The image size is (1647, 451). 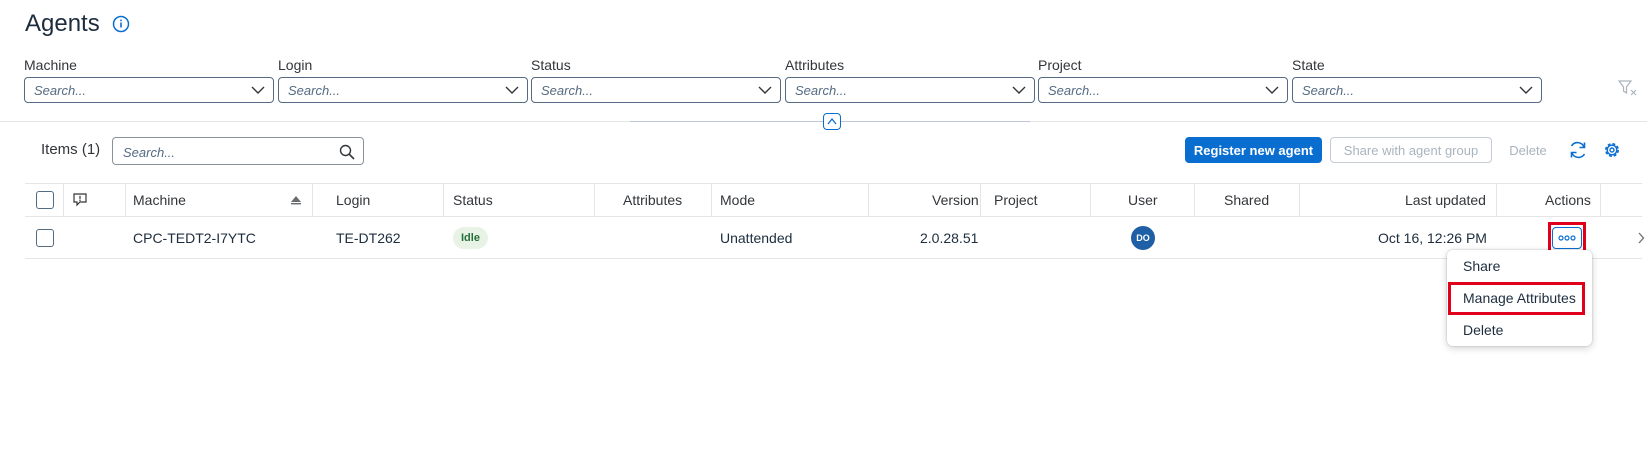 I want to click on filter-machine-input, so click(x=132, y=90).